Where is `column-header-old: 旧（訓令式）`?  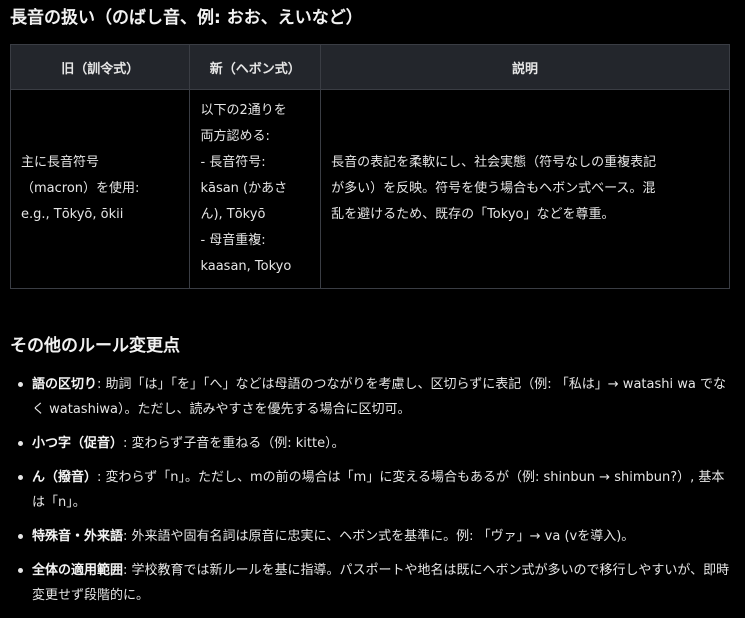
column-header-old: 旧（訓令式） is located at coordinates (100, 67).